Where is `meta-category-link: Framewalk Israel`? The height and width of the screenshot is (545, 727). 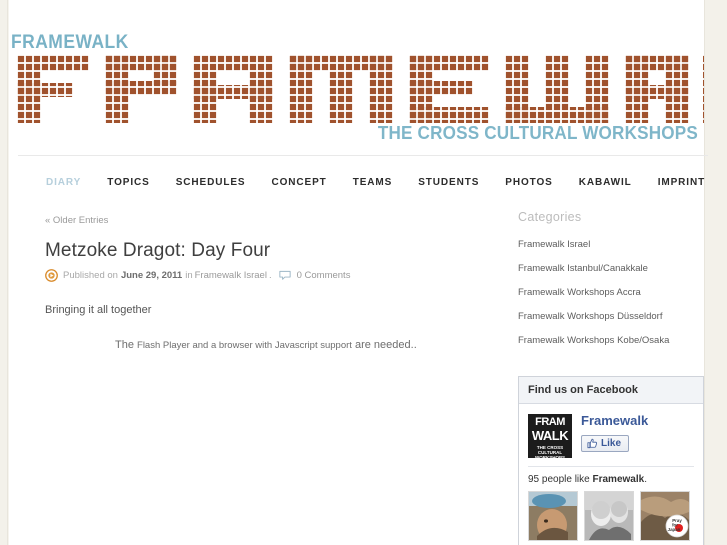 meta-category-link: Framewalk Israel is located at coordinates (231, 275).